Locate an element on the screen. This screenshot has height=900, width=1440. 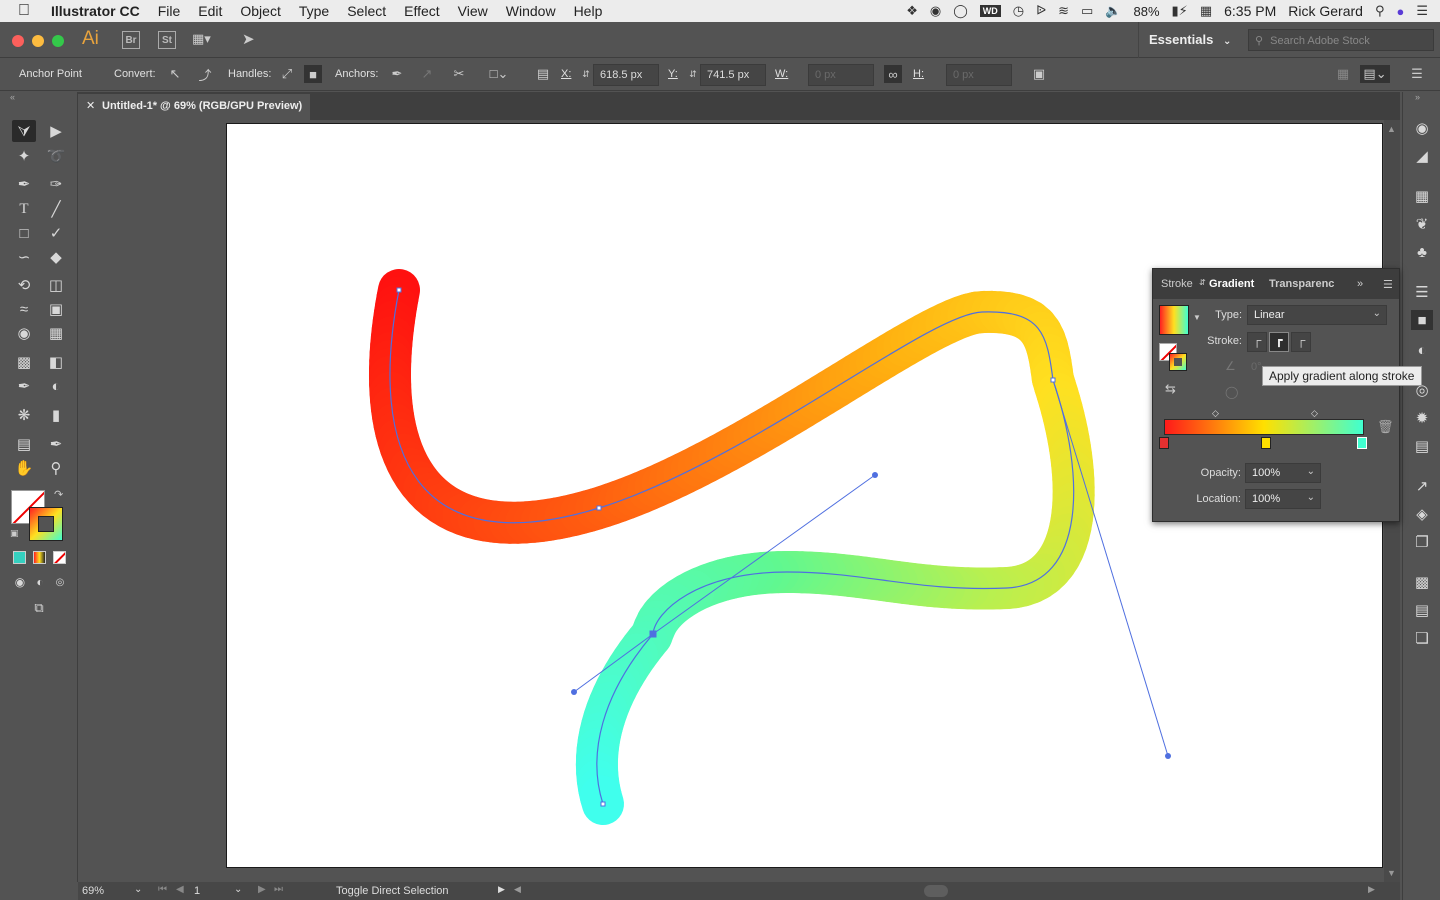
scale-tool: ◫ is located at coordinates (56, 285).